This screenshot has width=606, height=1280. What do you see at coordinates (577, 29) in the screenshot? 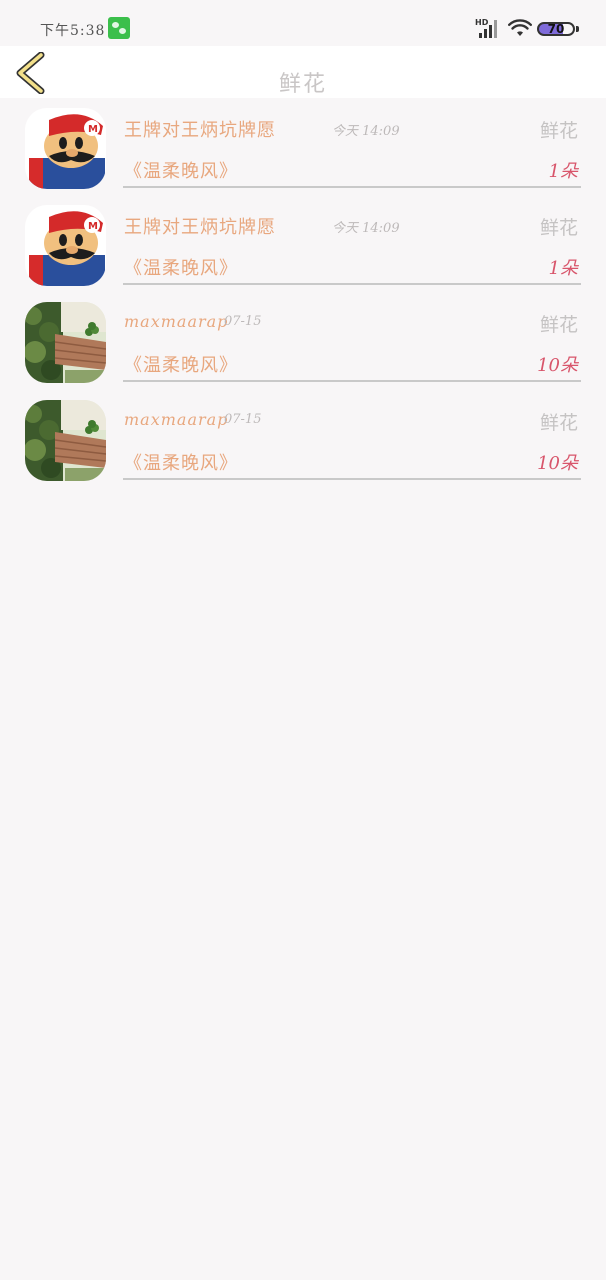
I see `battery-cap` at bounding box center [577, 29].